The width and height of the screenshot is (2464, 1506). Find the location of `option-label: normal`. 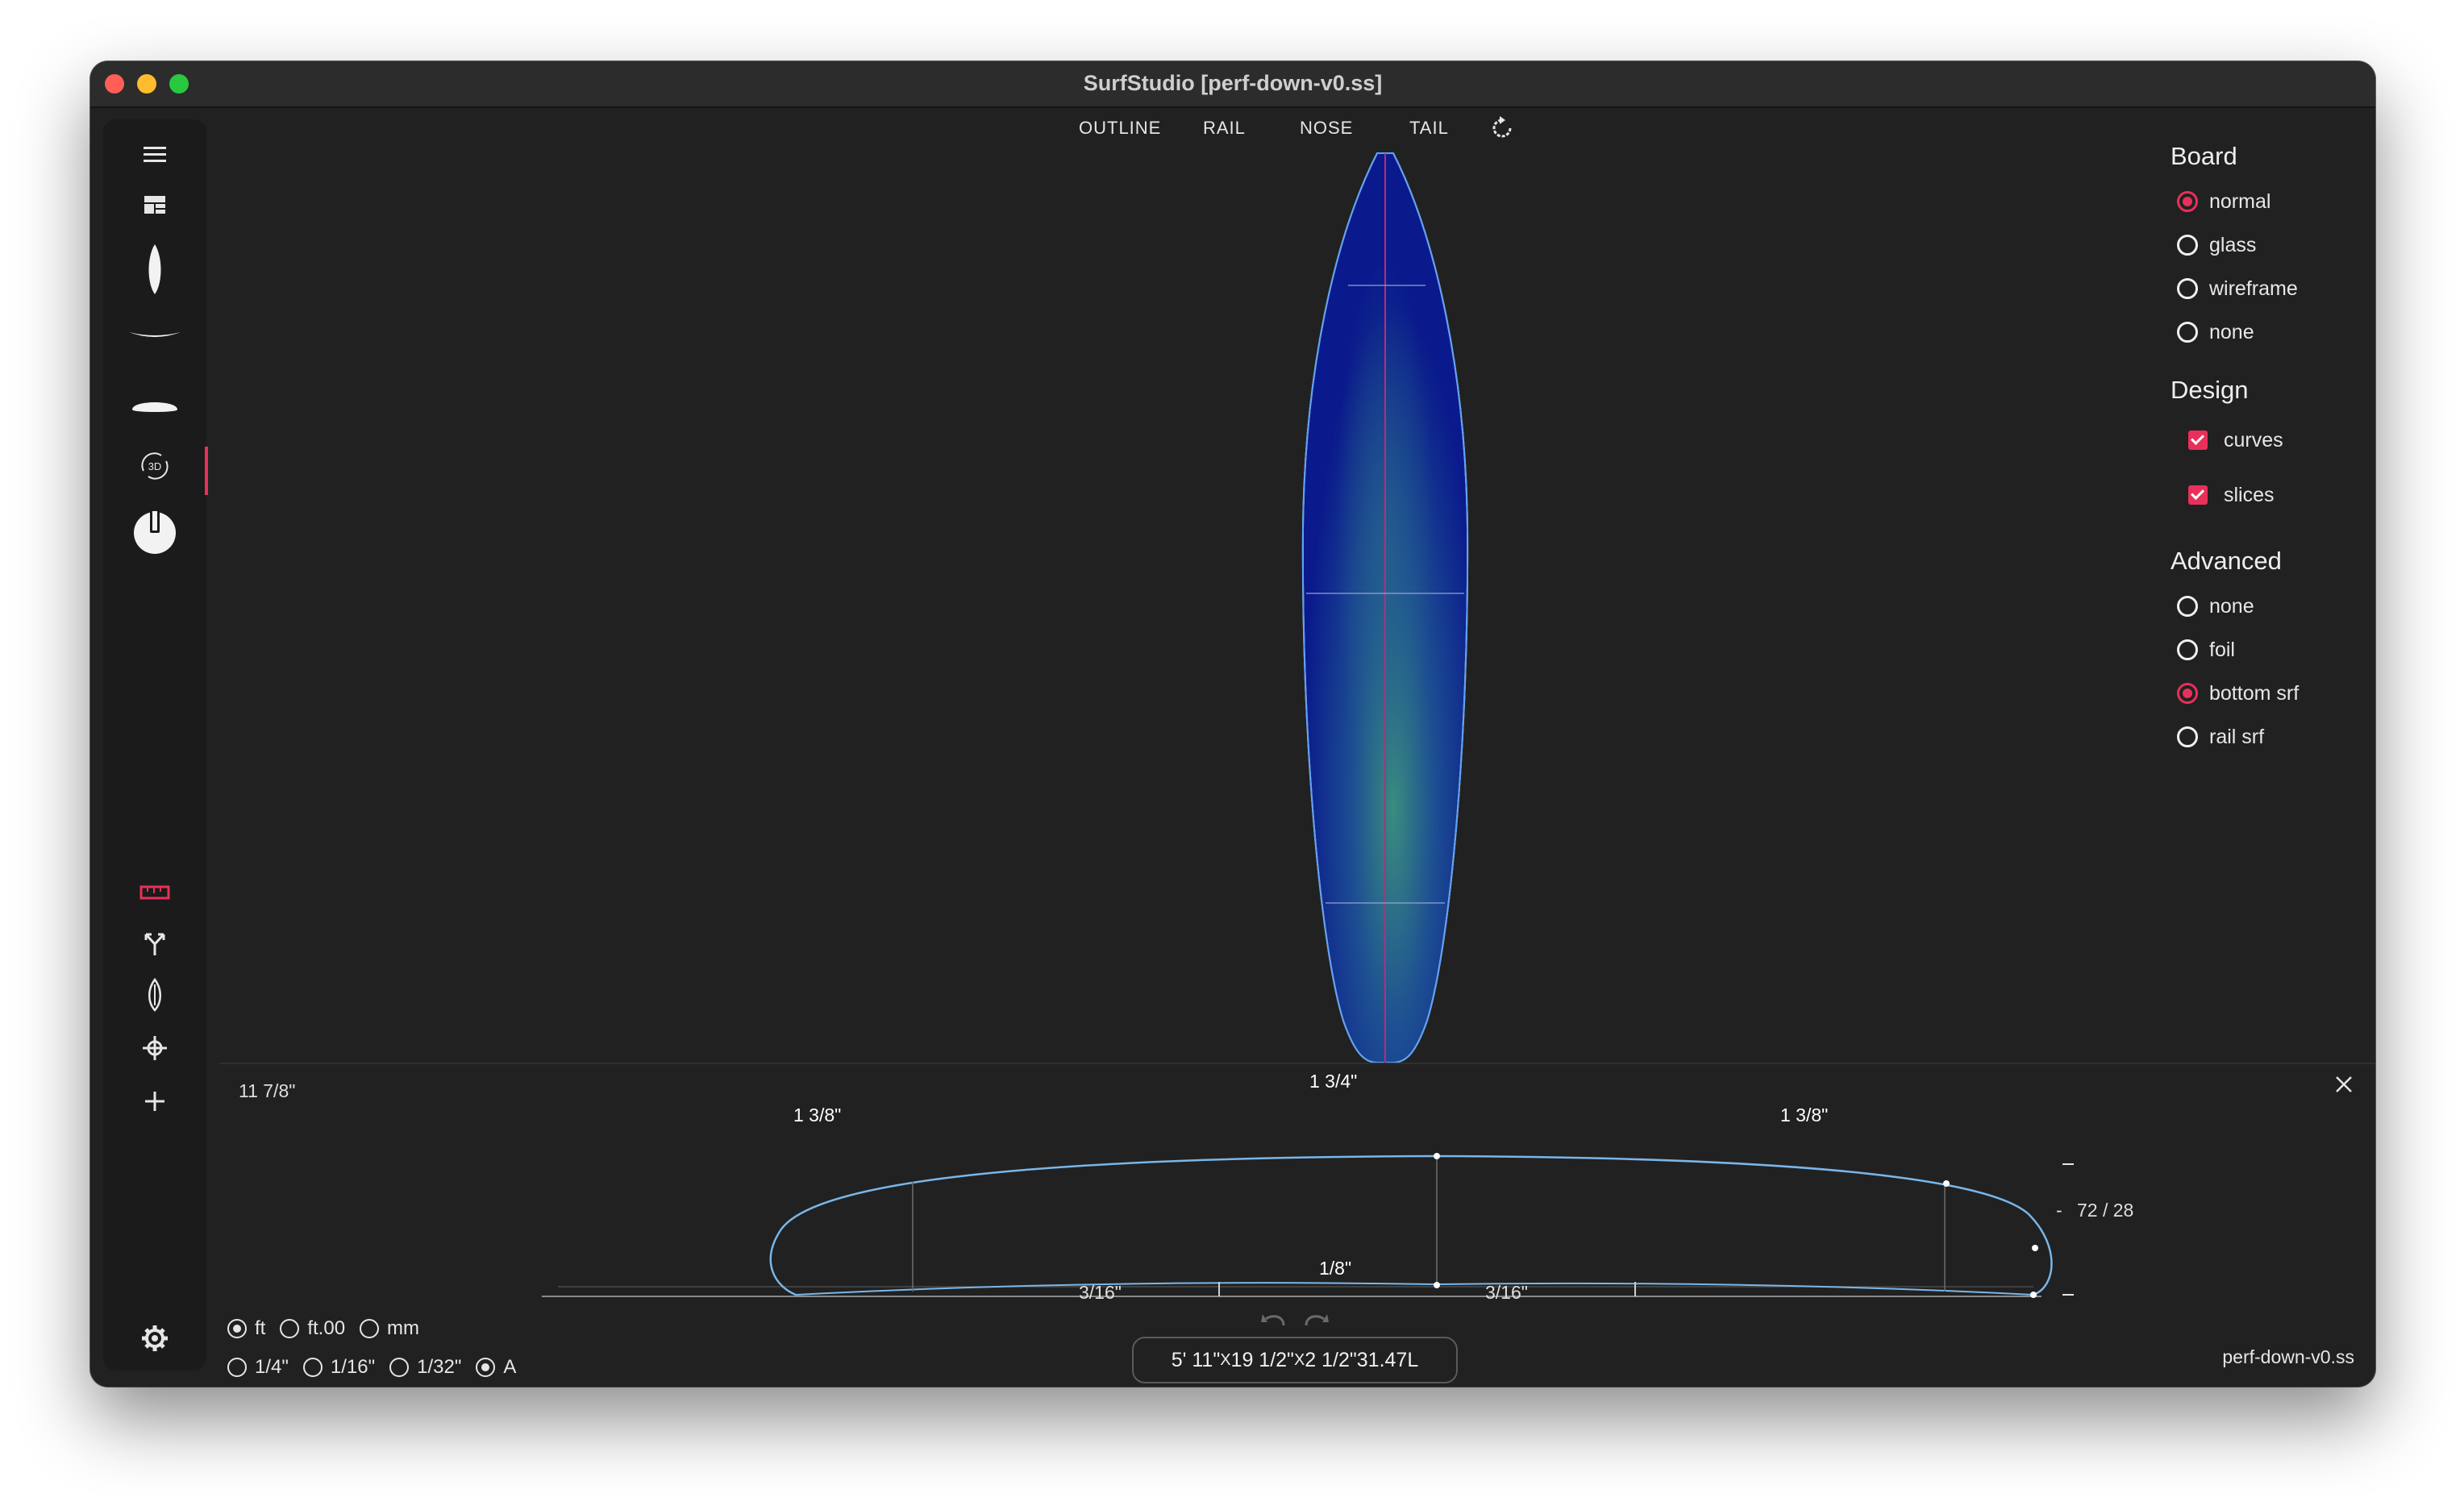

option-label: normal is located at coordinates (2240, 201).